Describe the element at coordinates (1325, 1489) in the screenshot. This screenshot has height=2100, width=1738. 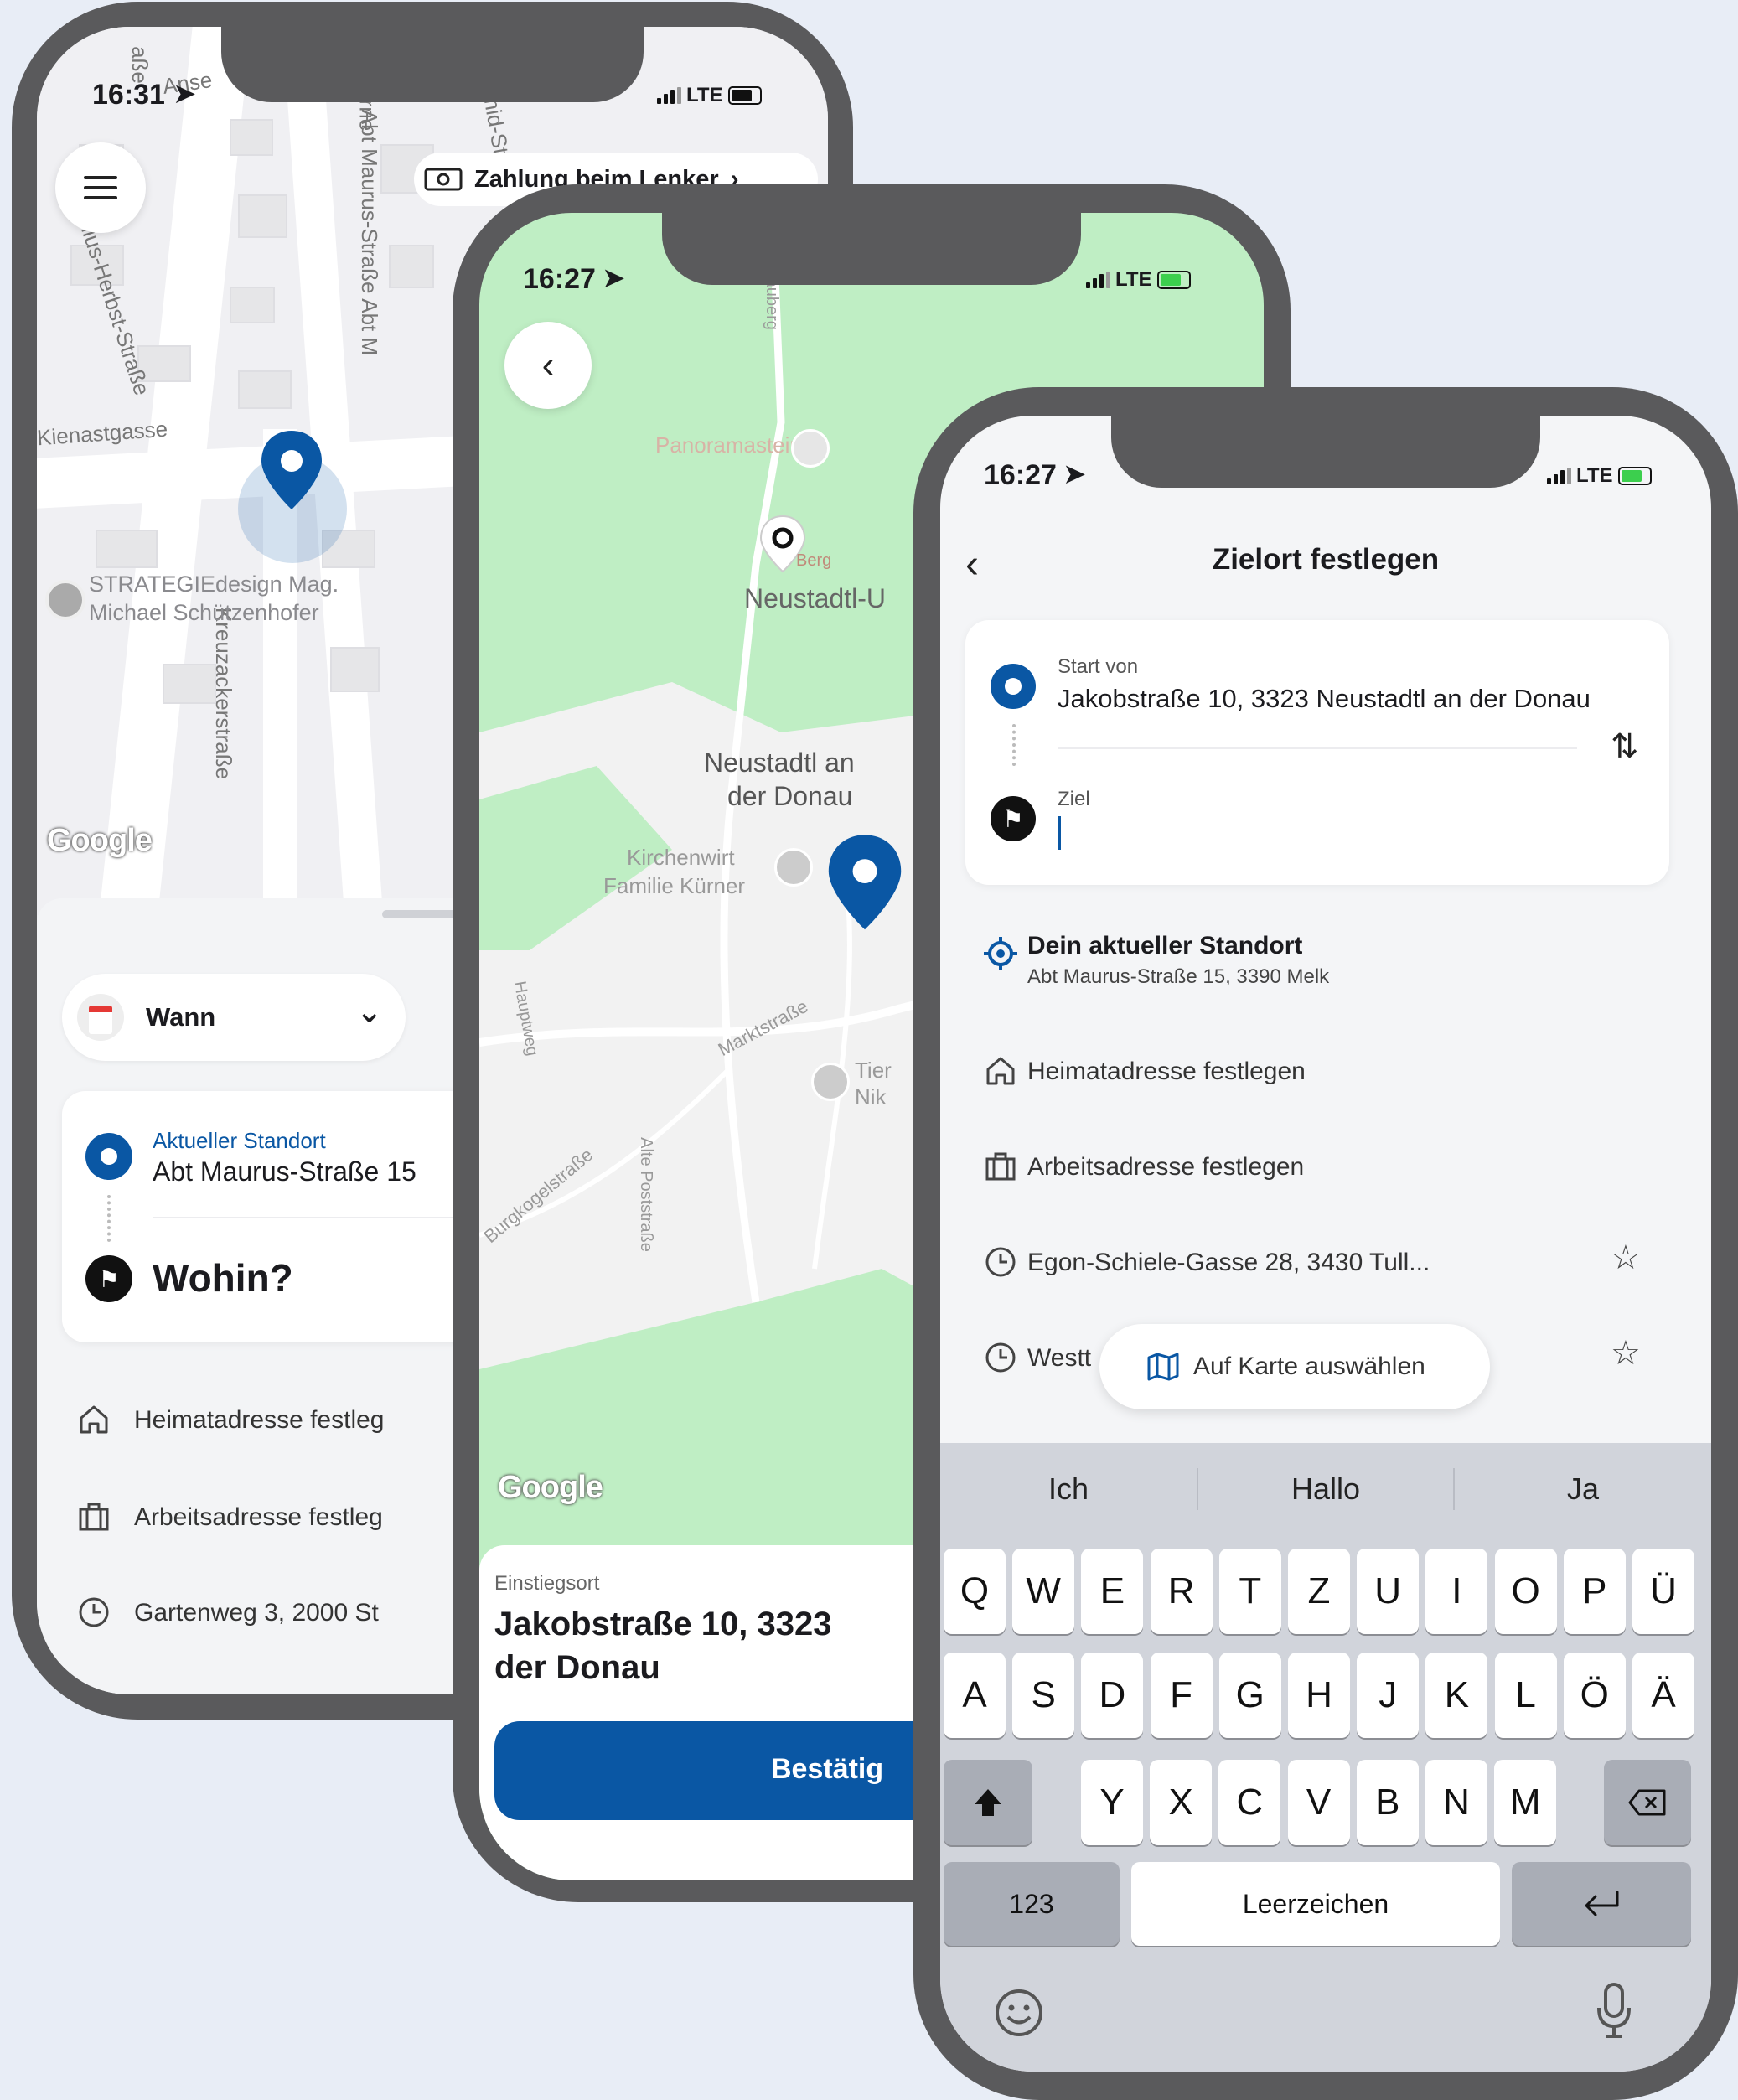
I see `suggestion-word: Hallo` at that location.